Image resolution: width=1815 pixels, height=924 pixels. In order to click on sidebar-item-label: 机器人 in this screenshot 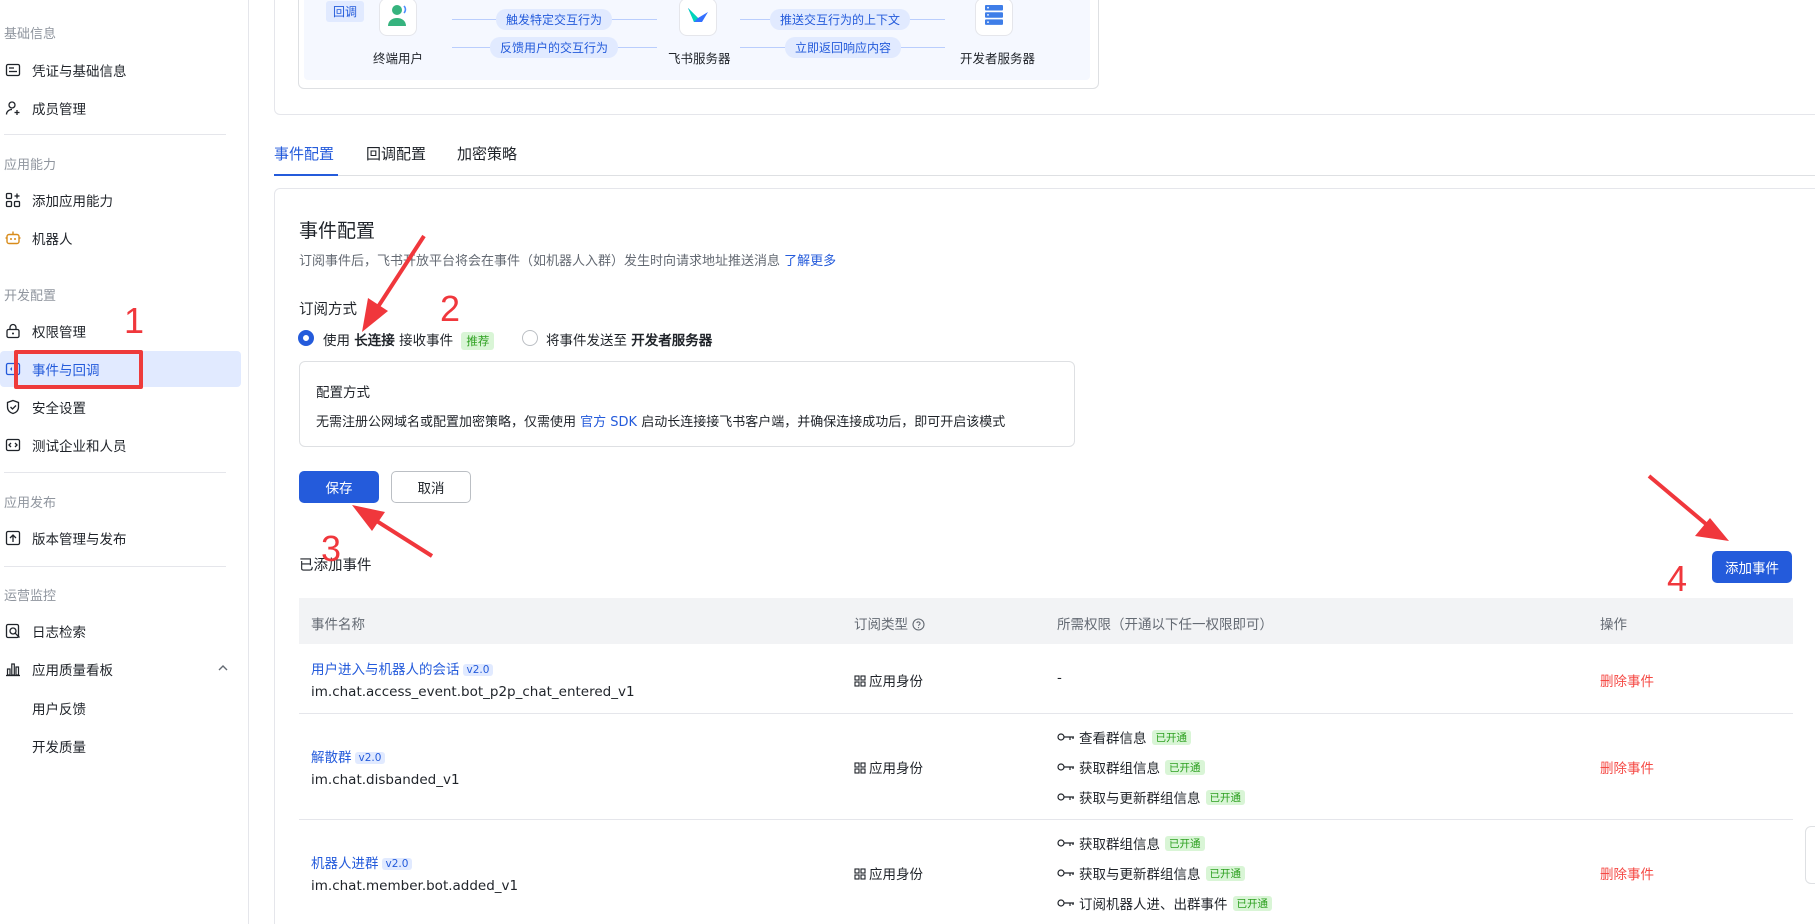, I will do `click(52, 240)`.